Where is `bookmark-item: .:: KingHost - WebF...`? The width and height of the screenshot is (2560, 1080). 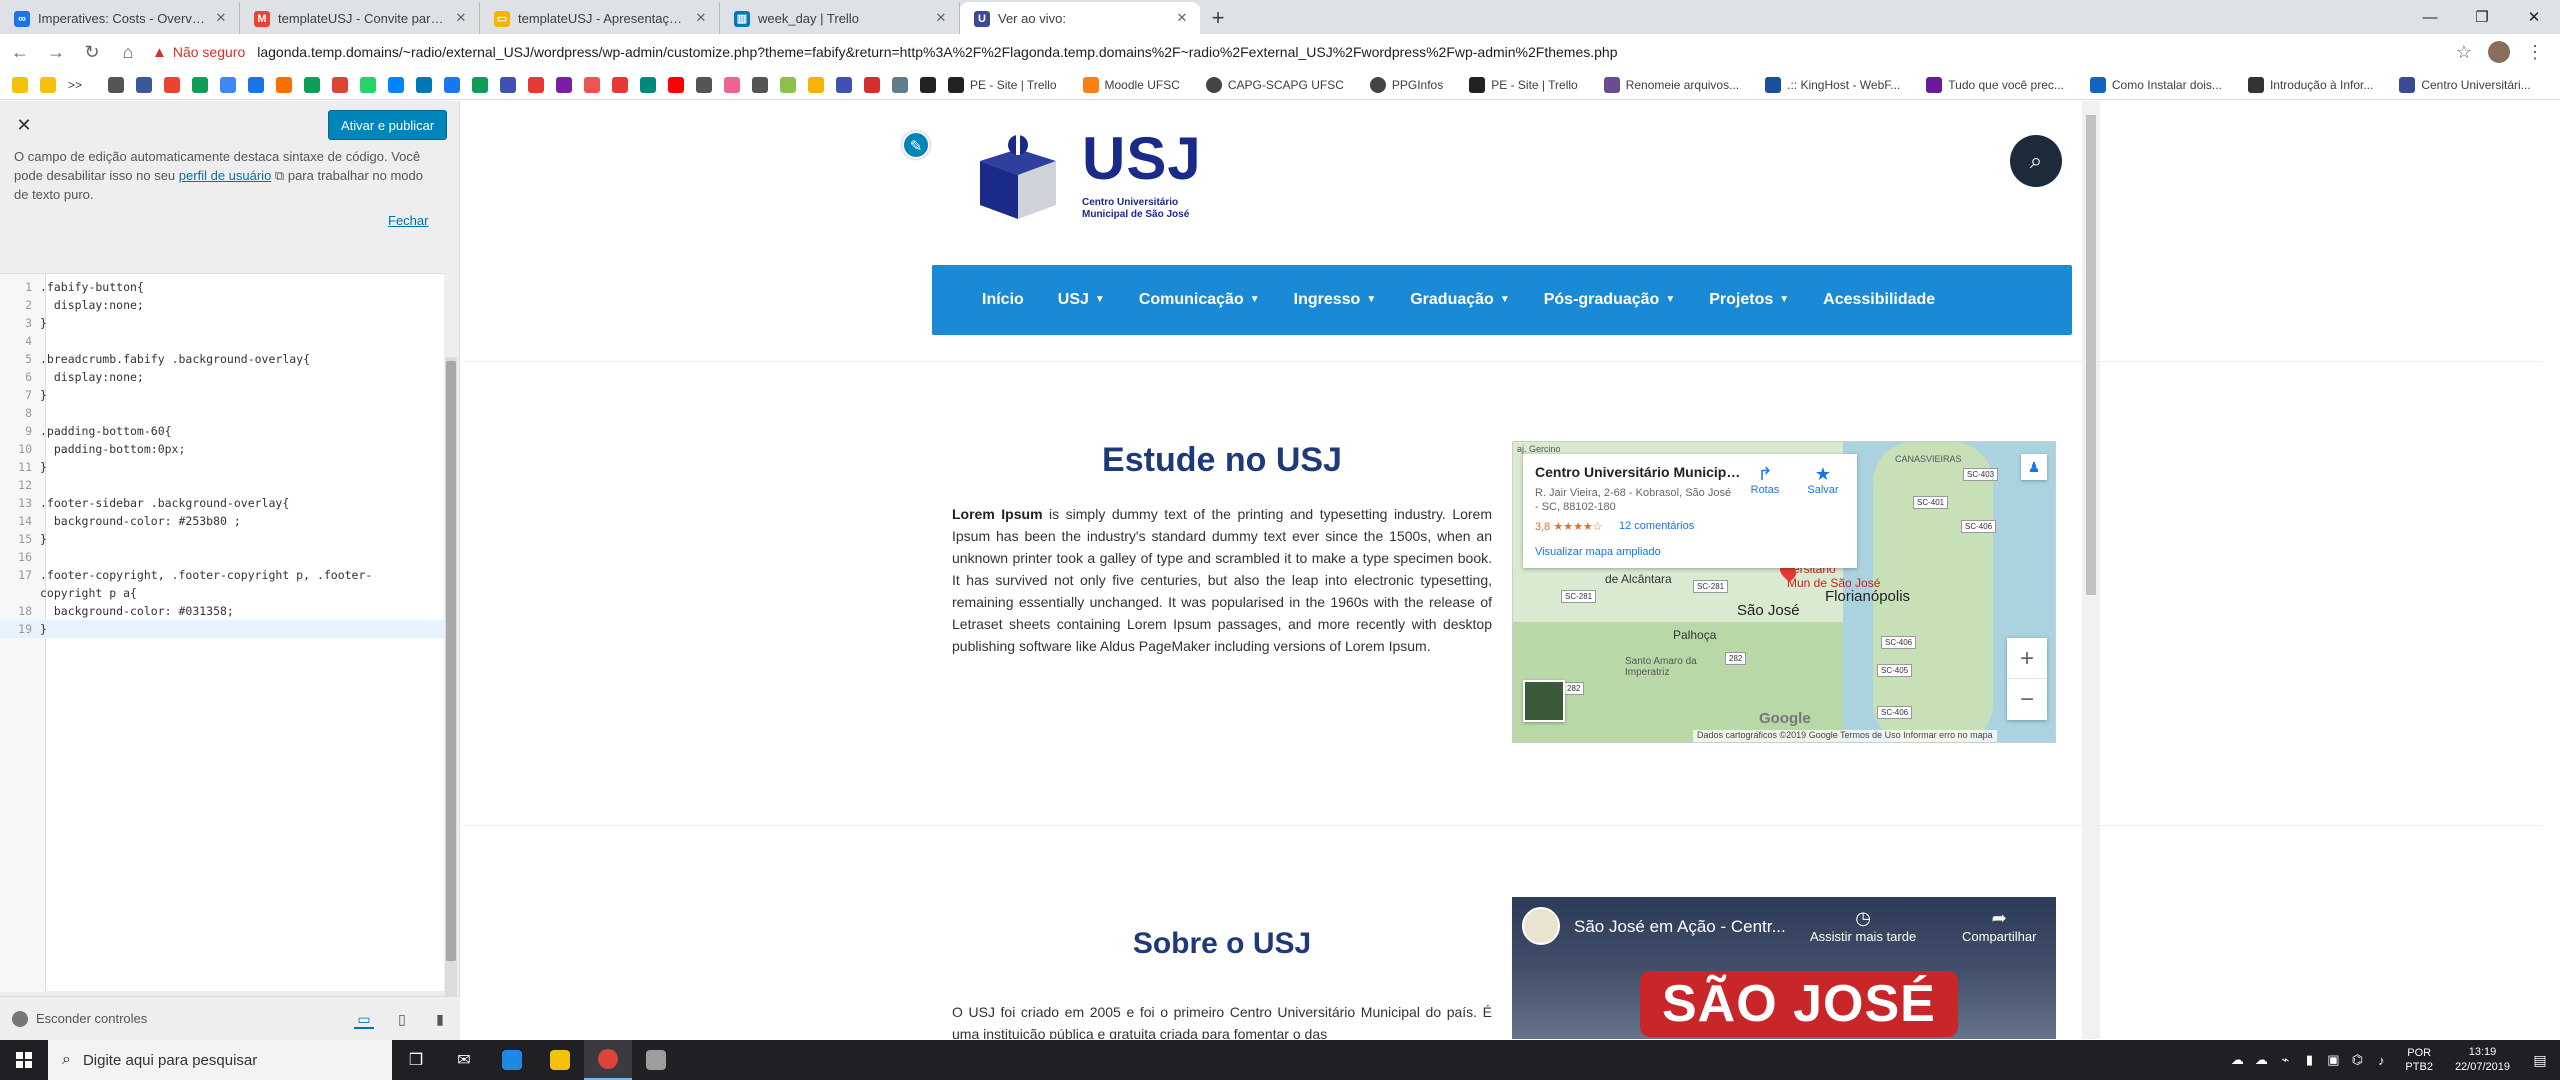 bookmark-item: .:: KingHost - WebF... is located at coordinates (1832, 84).